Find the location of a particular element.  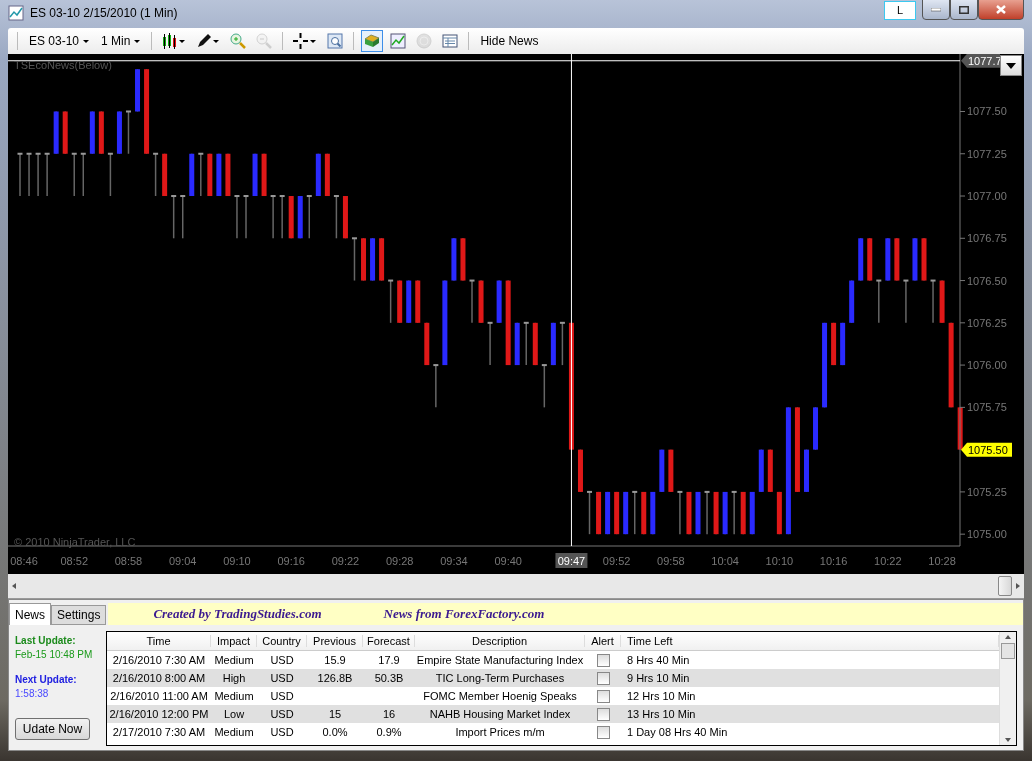

table-cell-text: 9 Hrs 10 Min is located at coordinates (658, 678).